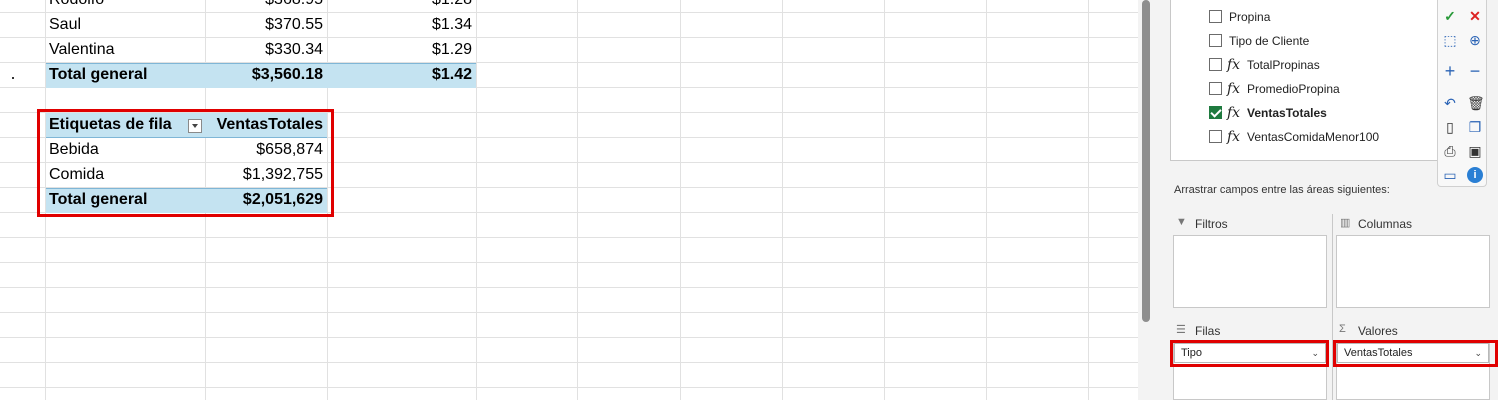 This screenshot has height=400, width=1498. Describe the element at coordinates (1324, 17) in the screenshot. I see `field-item-propina: Propina` at that location.